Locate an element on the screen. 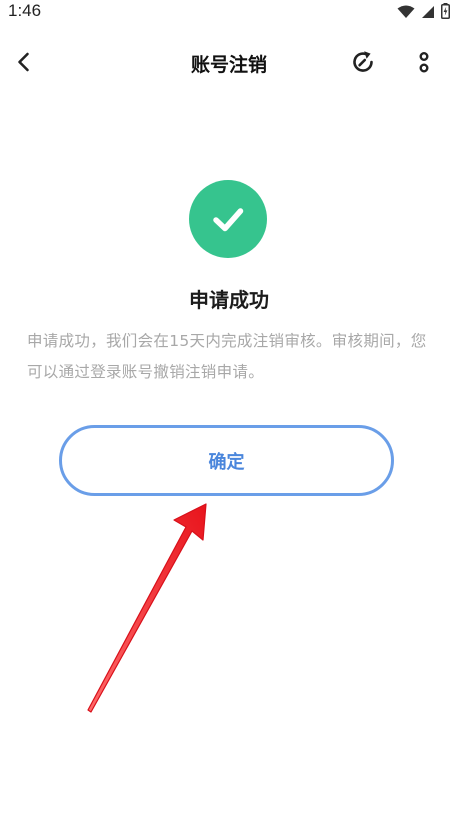 This screenshot has width=458, height=820. refresh-button is located at coordinates (363, 64).